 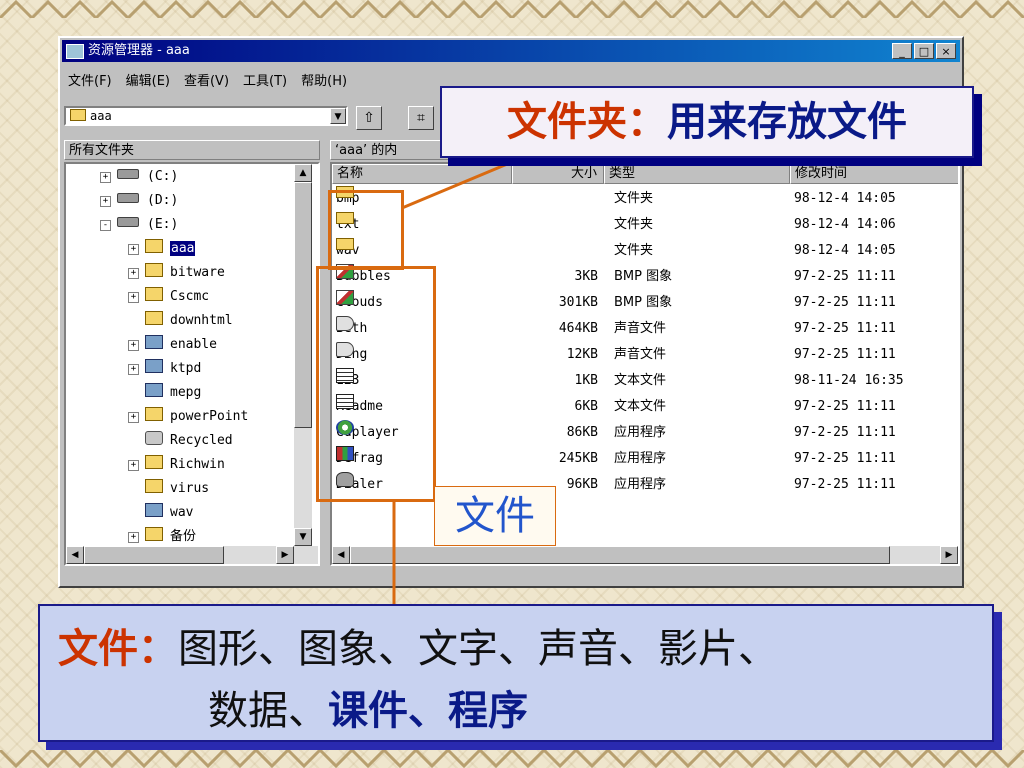 What do you see at coordinates (586, 406) in the screenshot?
I see `file-size: 6KB` at bounding box center [586, 406].